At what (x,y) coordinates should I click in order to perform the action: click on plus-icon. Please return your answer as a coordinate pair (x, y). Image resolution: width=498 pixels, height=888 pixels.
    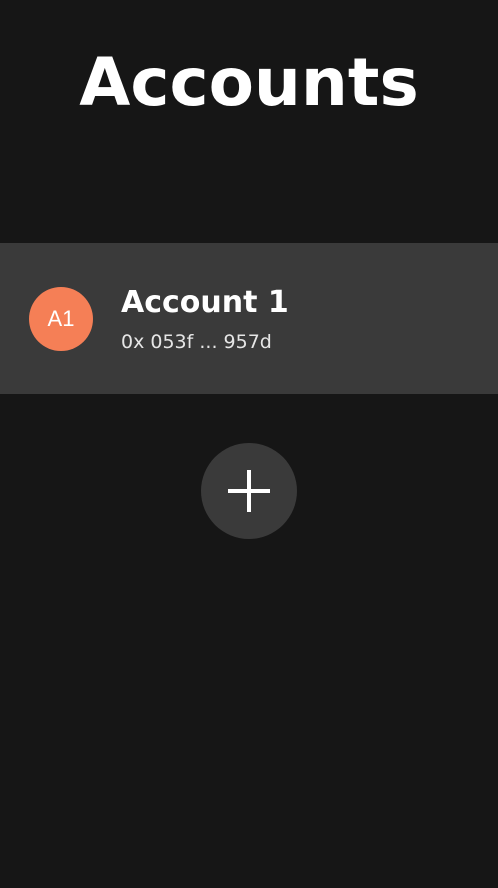
    Looking at the image, I should click on (249, 491).